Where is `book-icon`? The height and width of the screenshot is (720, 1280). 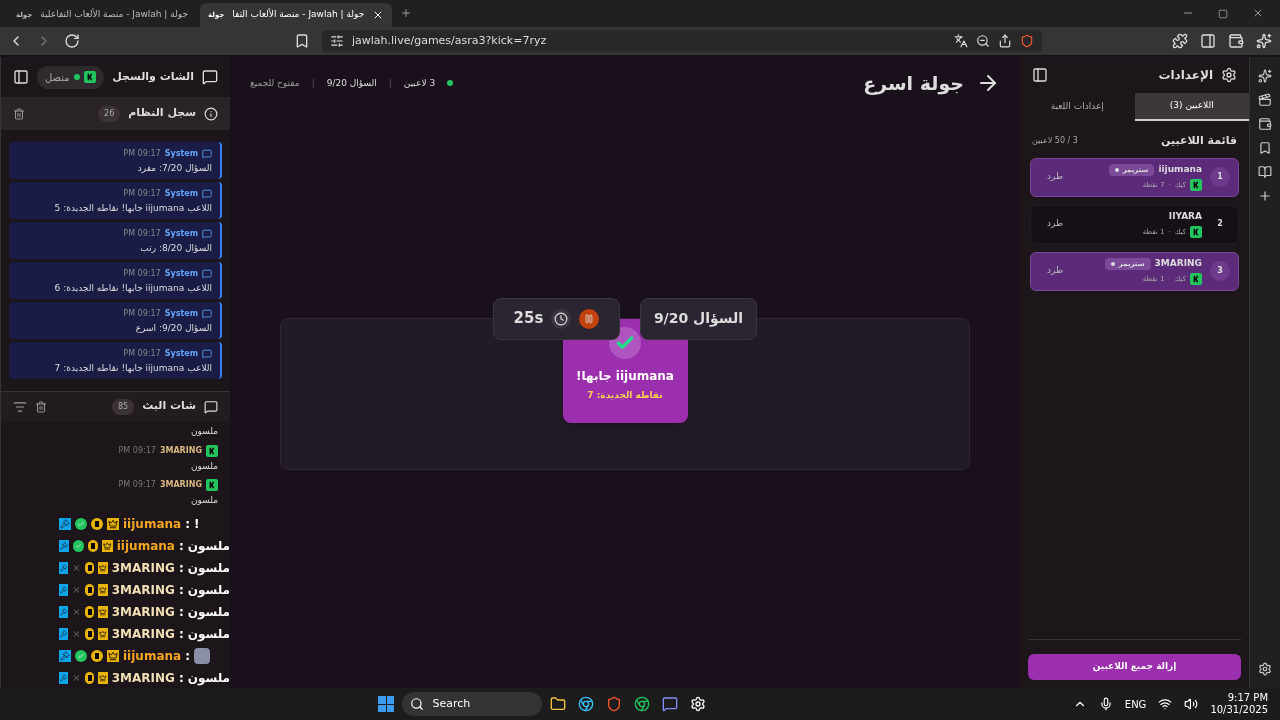 book-icon is located at coordinates (1265, 172).